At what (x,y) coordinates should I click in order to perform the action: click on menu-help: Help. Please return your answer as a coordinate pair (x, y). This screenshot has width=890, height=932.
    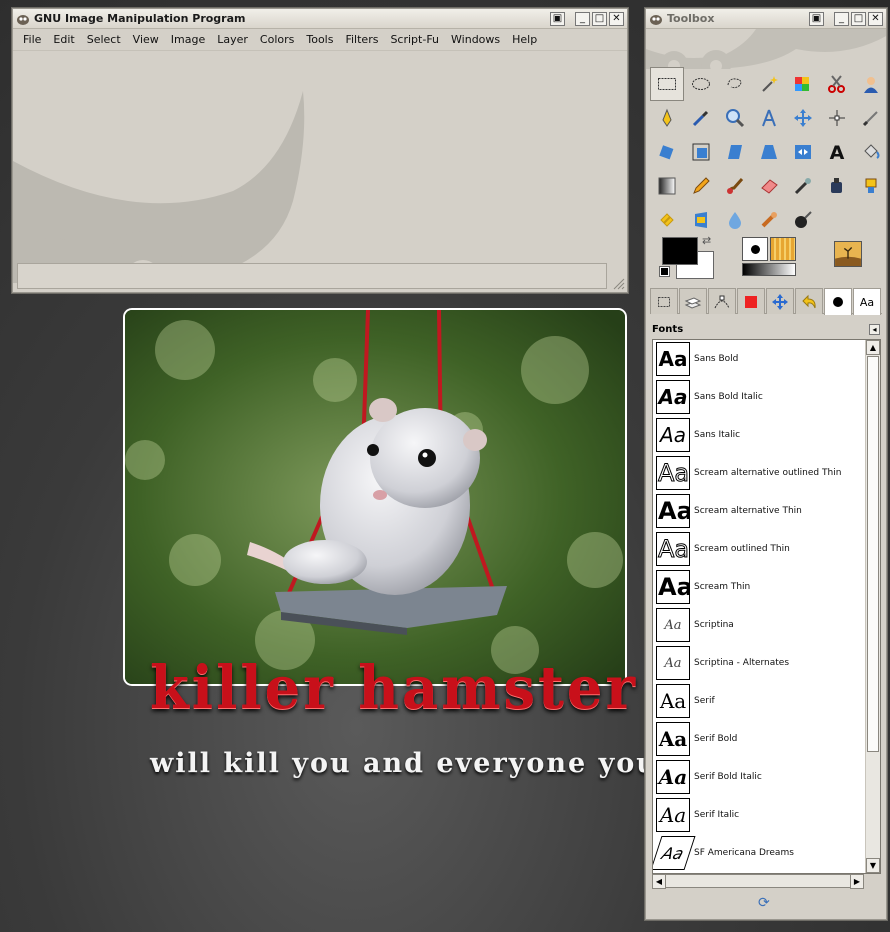
    Looking at the image, I should click on (524, 39).